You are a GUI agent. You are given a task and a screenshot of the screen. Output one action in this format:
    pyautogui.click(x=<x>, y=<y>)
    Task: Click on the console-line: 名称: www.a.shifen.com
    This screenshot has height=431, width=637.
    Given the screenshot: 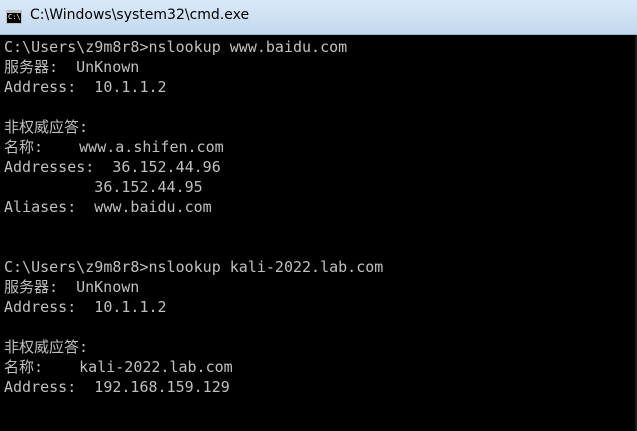 What is the action you would take?
    pyautogui.click(x=114, y=147)
    